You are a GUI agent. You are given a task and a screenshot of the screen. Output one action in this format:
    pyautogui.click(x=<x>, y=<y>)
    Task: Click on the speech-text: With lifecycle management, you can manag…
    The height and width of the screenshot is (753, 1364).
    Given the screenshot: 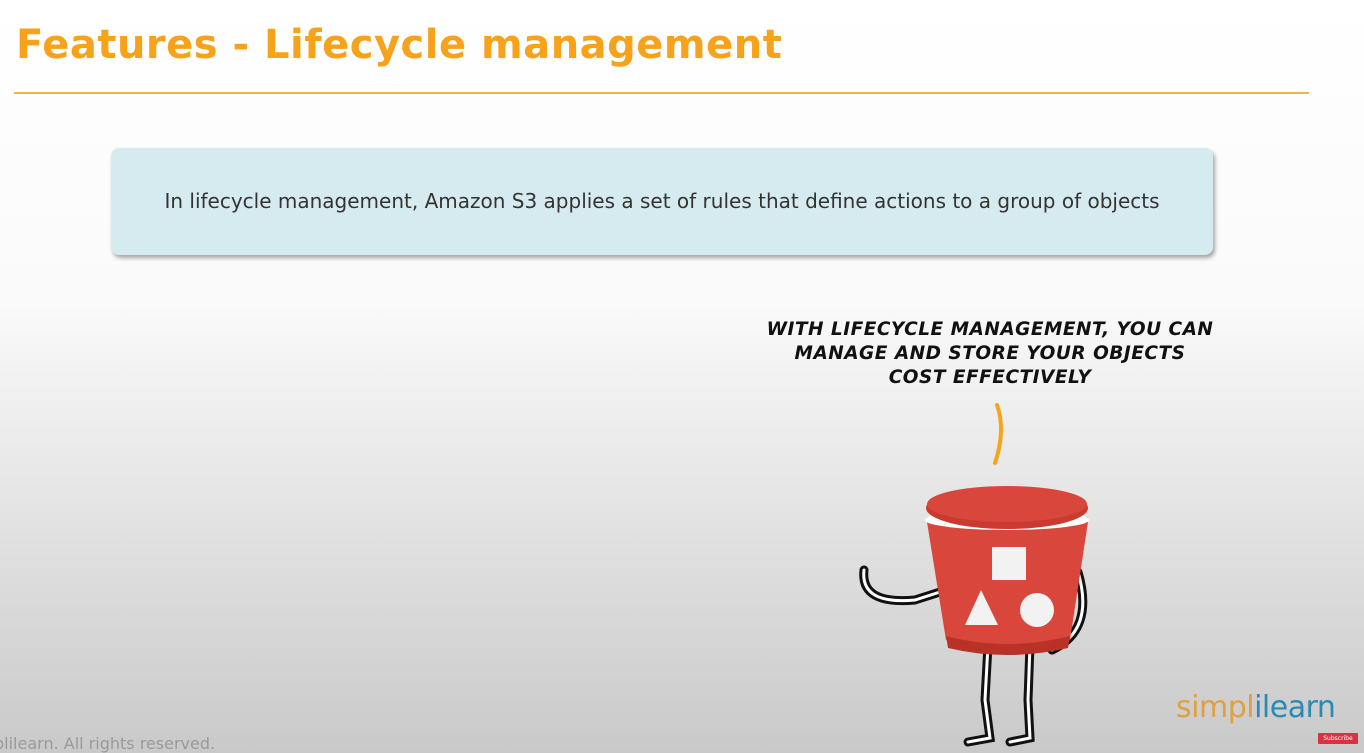 What is the action you would take?
    pyautogui.click(x=990, y=353)
    